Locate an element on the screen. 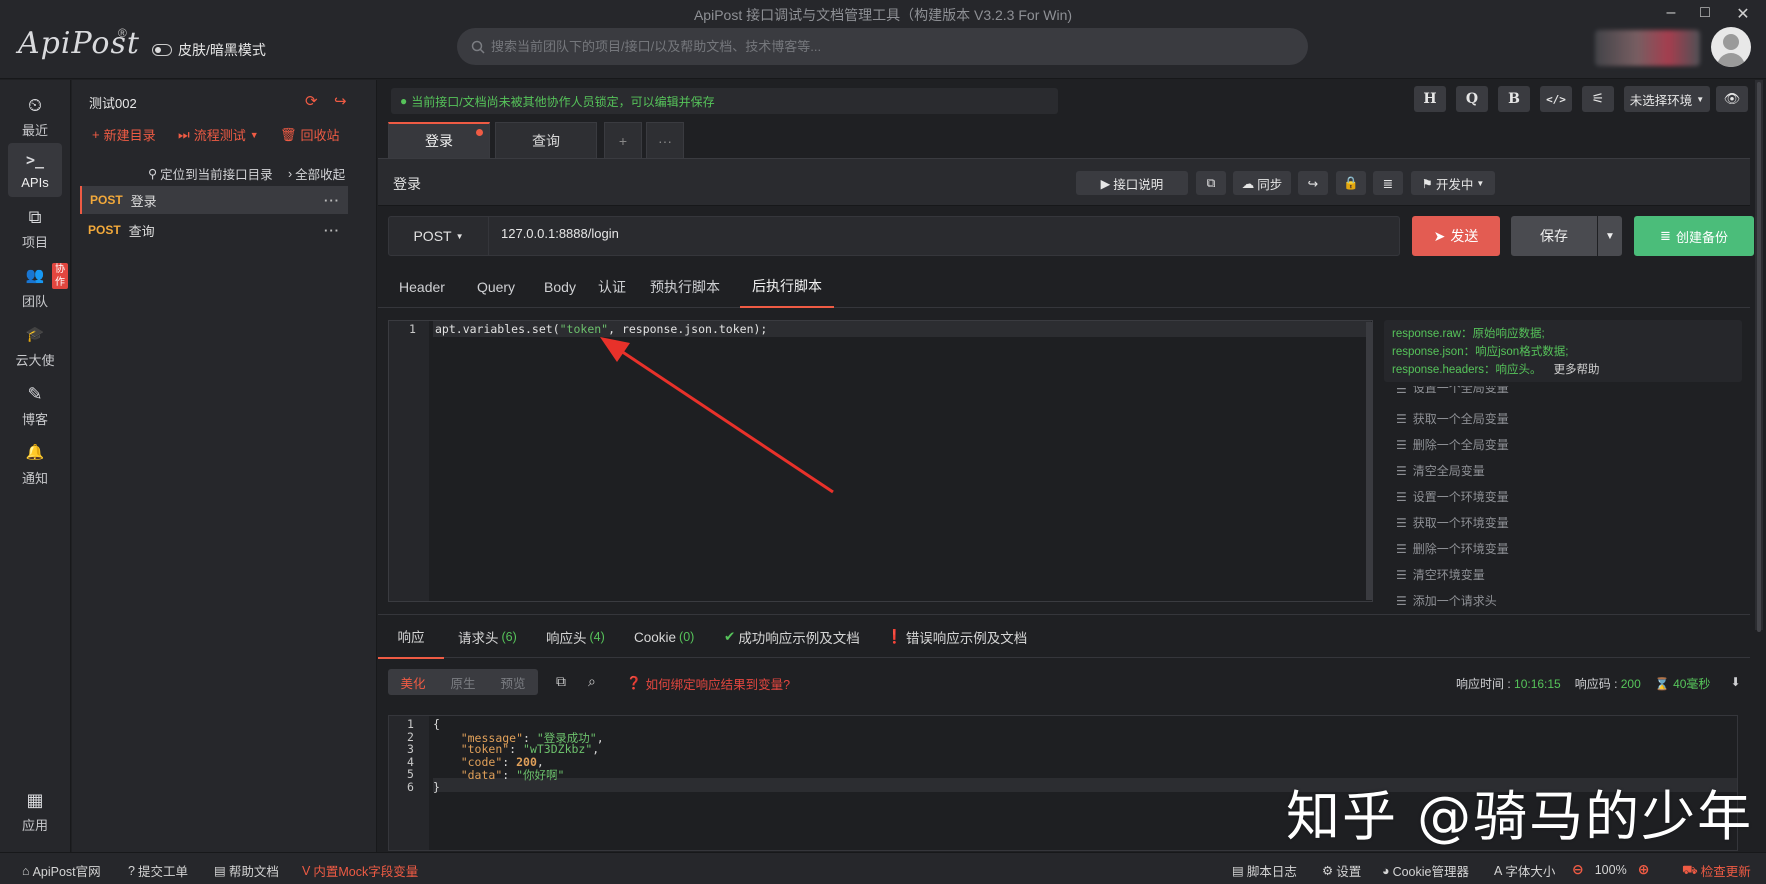 The width and height of the screenshot is (1766, 884). font-icon: A is located at coordinates (1498, 870).